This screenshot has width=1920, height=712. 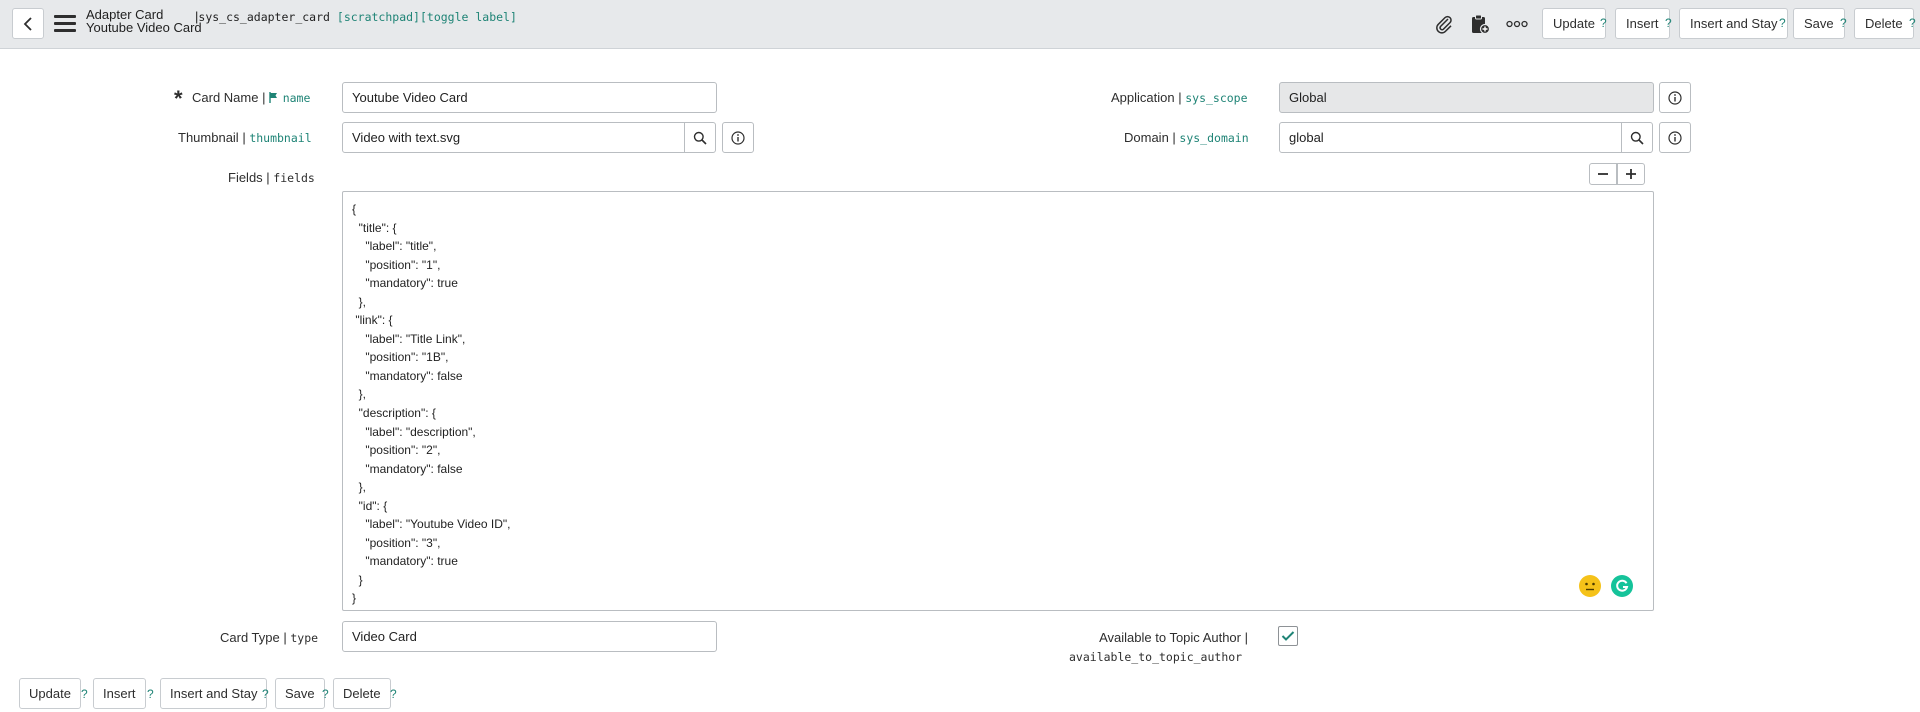 I want to click on available-to-topic-author-checkbox, so click(x=1288, y=636).